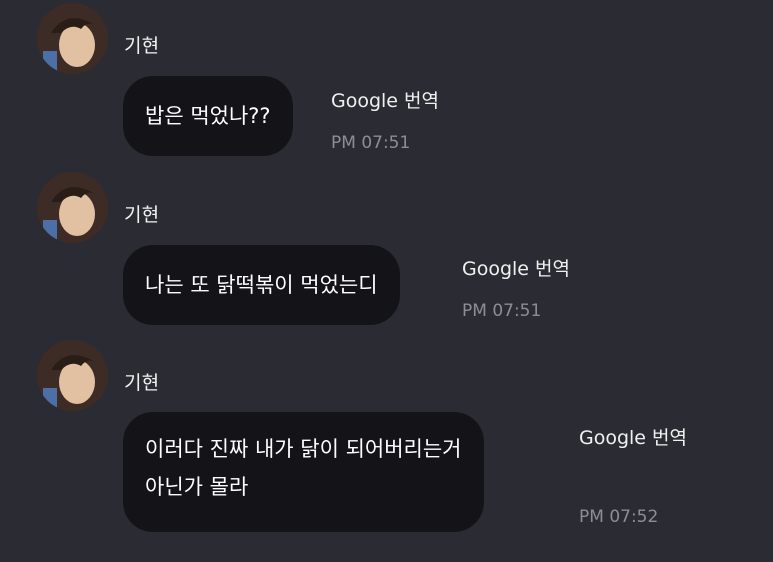 The height and width of the screenshot is (562, 773). What do you see at coordinates (197, 487) in the screenshot?
I see `message-text-line-2: 아닌가 몰라` at bounding box center [197, 487].